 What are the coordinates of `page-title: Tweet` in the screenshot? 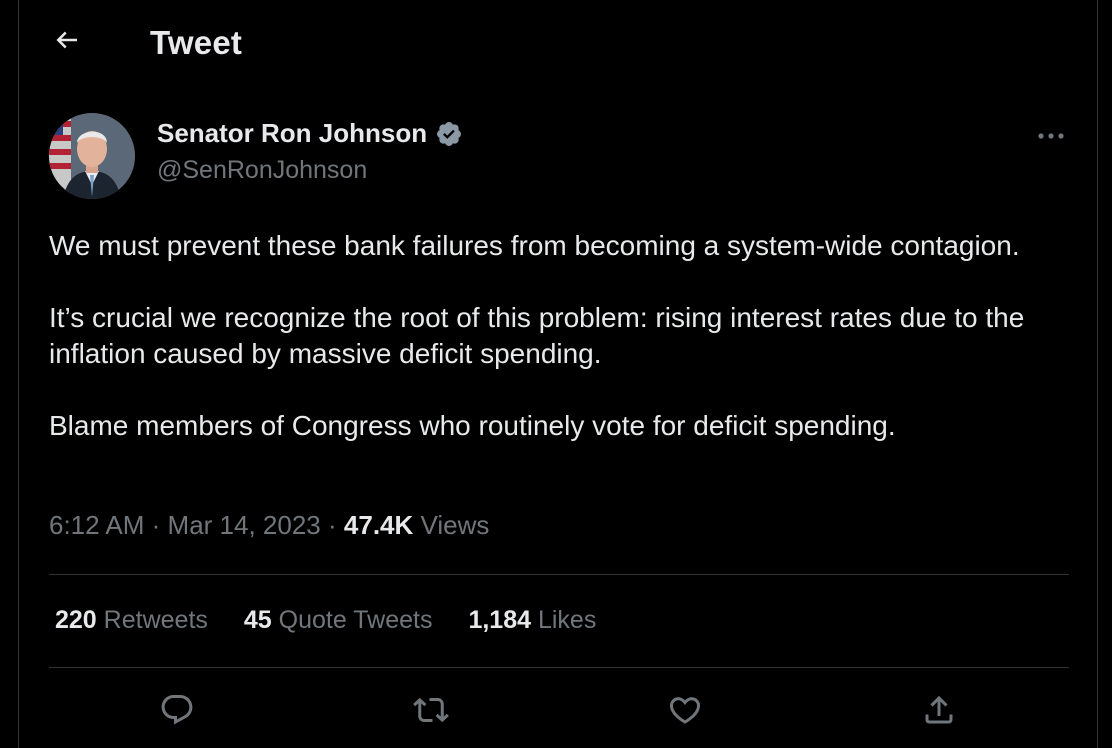 It's located at (196, 42).